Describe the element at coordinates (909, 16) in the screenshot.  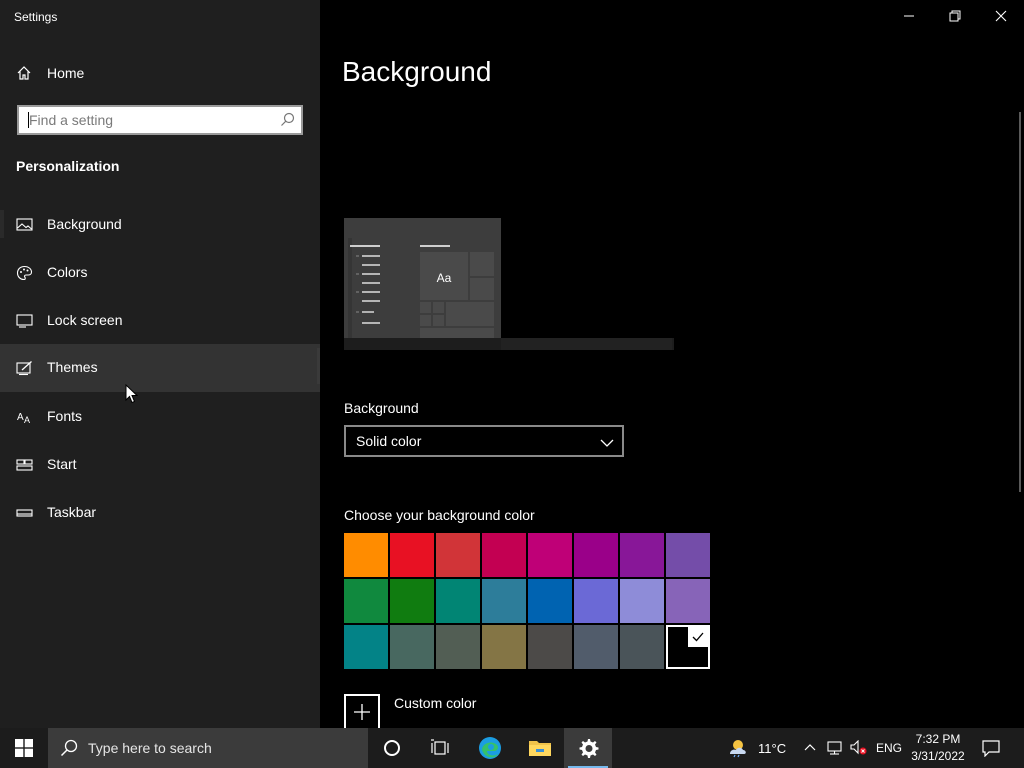
I see `minimize-button` at that location.